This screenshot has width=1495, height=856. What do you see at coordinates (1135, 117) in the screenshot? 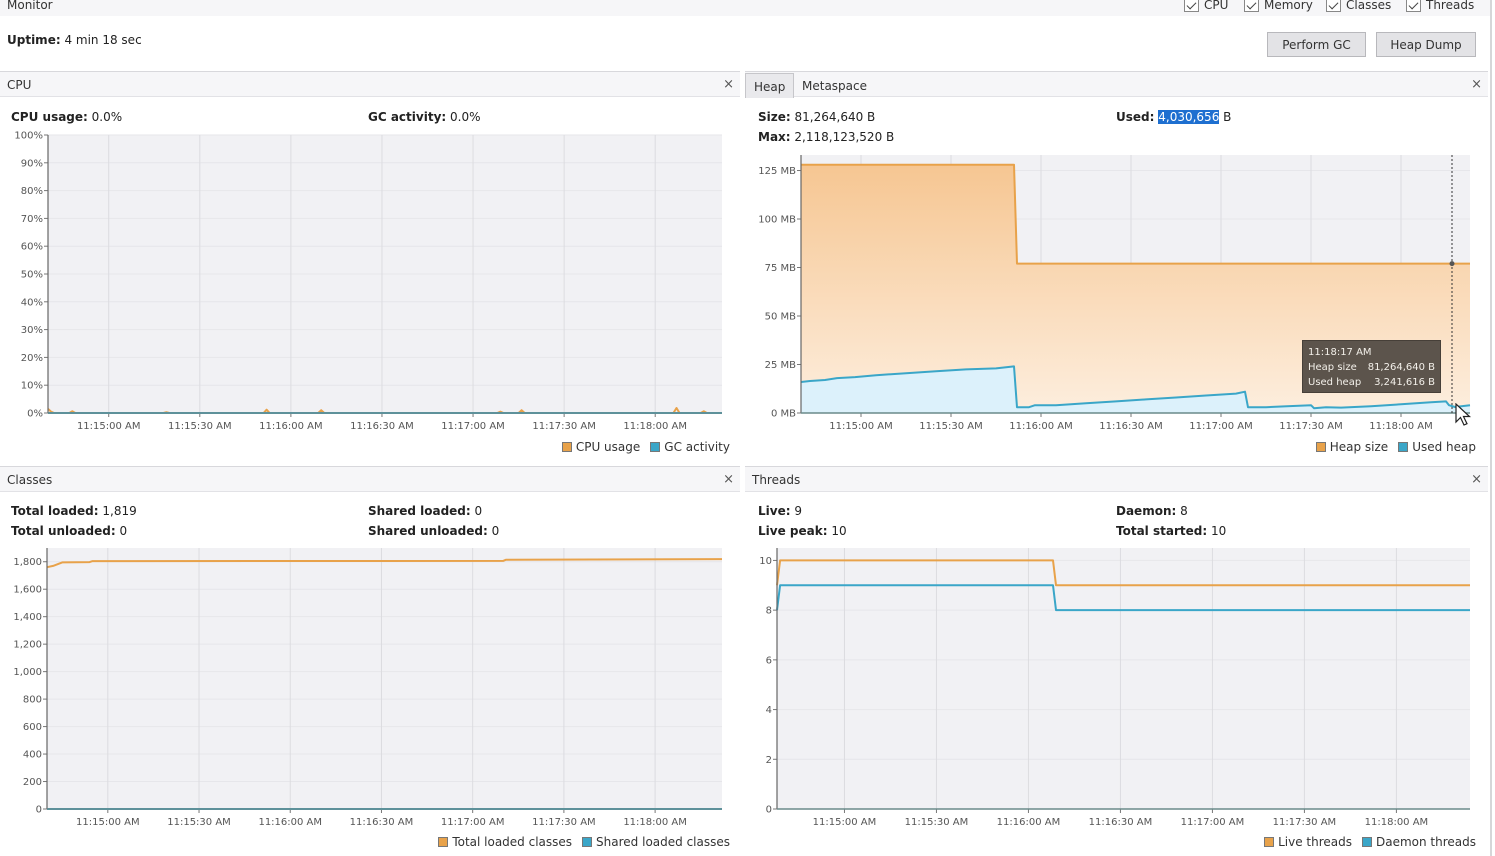
I see `stat-label: Used:` at bounding box center [1135, 117].